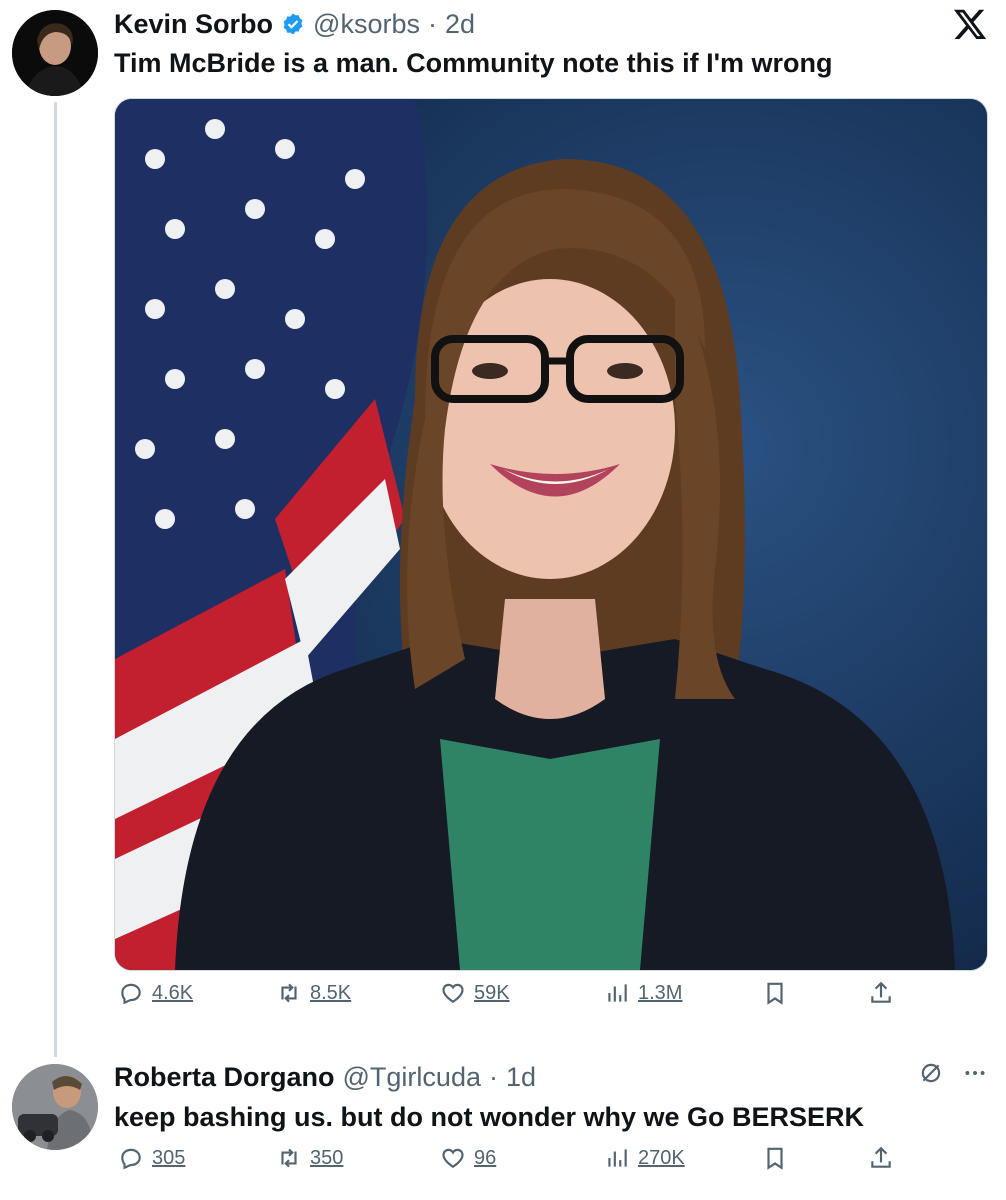 This screenshot has width=1006, height=1200. What do you see at coordinates (331, 992) in the screenshot?
I see `retweet-count: 8.5K` at bounding box center [331, 992].